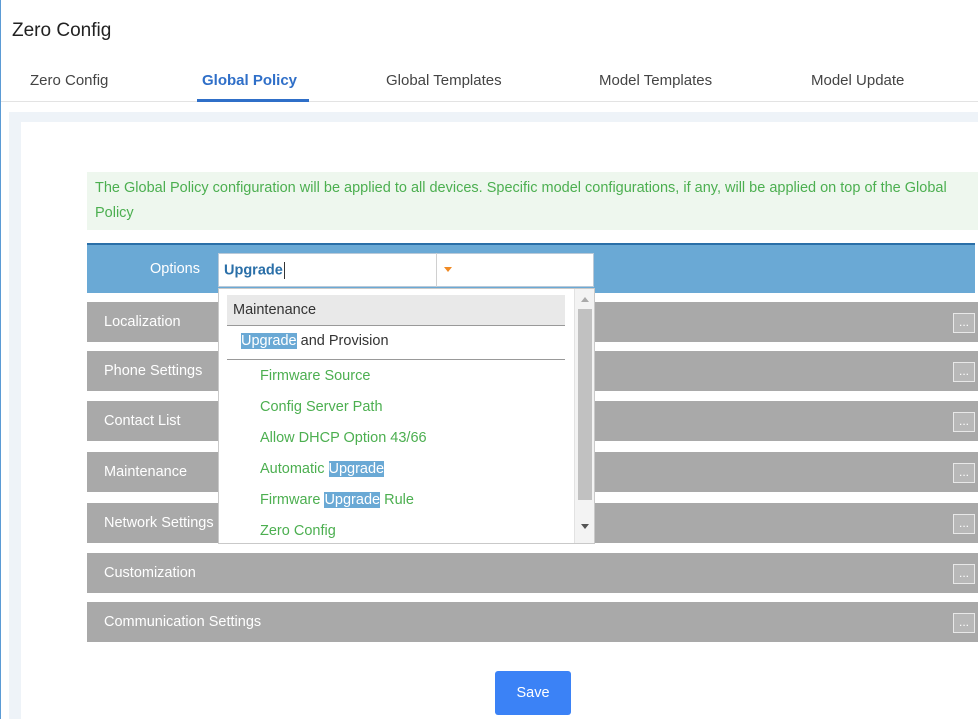 The image size is (978, 719). Describe the element at coordinates (175, 269) in the screenshot. I see `options-label: Options` at that location.